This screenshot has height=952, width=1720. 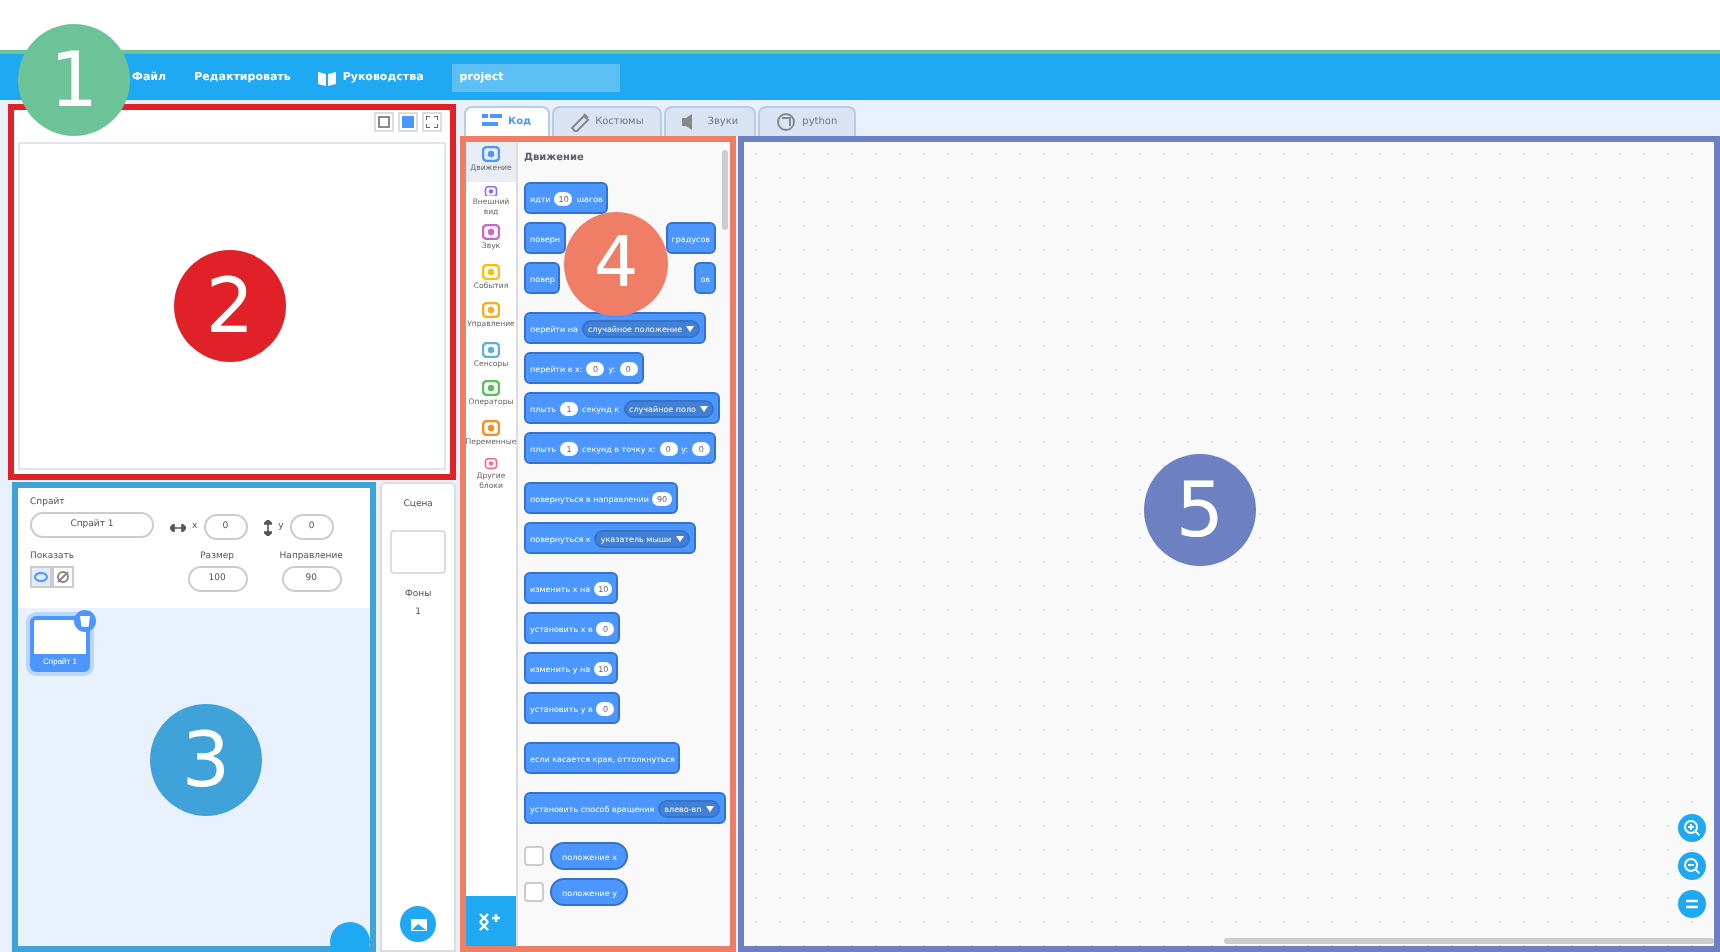 I want to click on add-backdrop-button, so click(x=418, y=924).